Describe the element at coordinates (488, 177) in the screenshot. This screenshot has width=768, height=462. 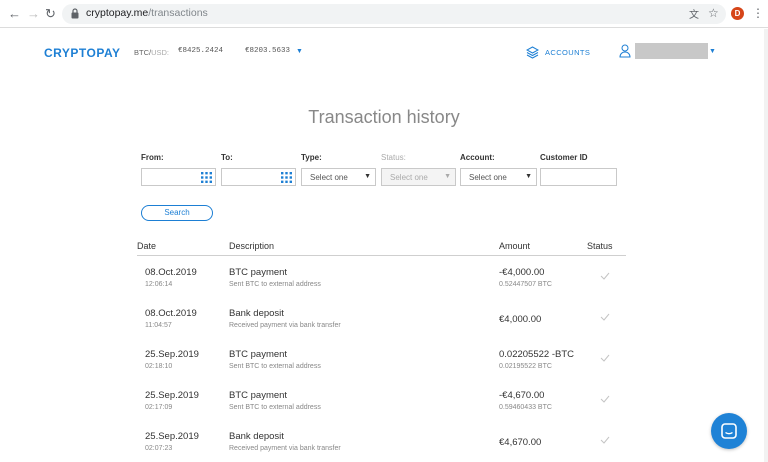
I see `account-select-value: Select one` at that location.